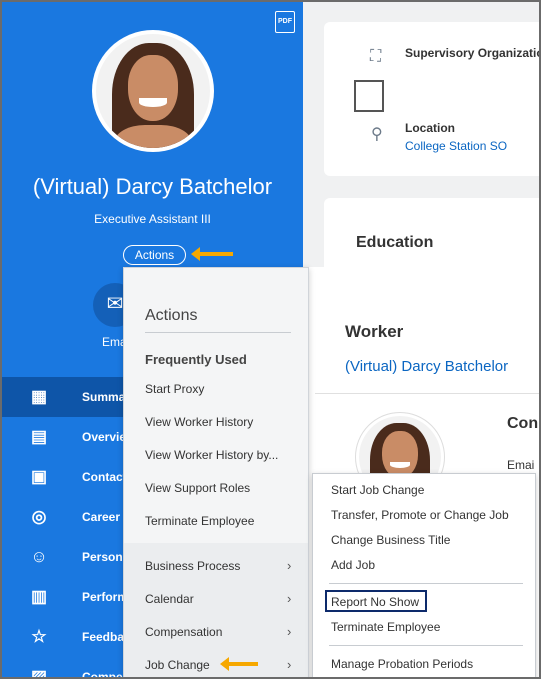  I want to click on contact-heading: Con, so click(523, 423).